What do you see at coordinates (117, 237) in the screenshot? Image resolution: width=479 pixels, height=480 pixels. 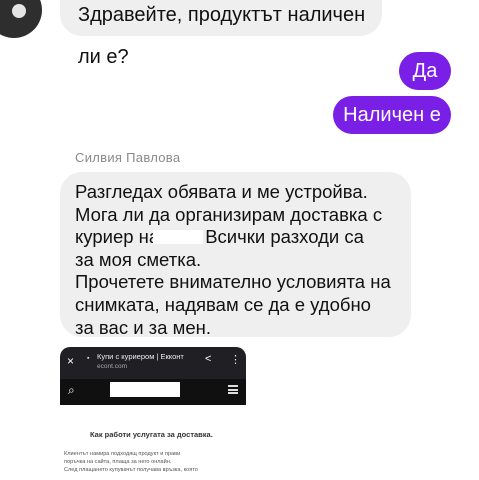 I see `message-fragment: куриер на` at bounding box center [117, 237].